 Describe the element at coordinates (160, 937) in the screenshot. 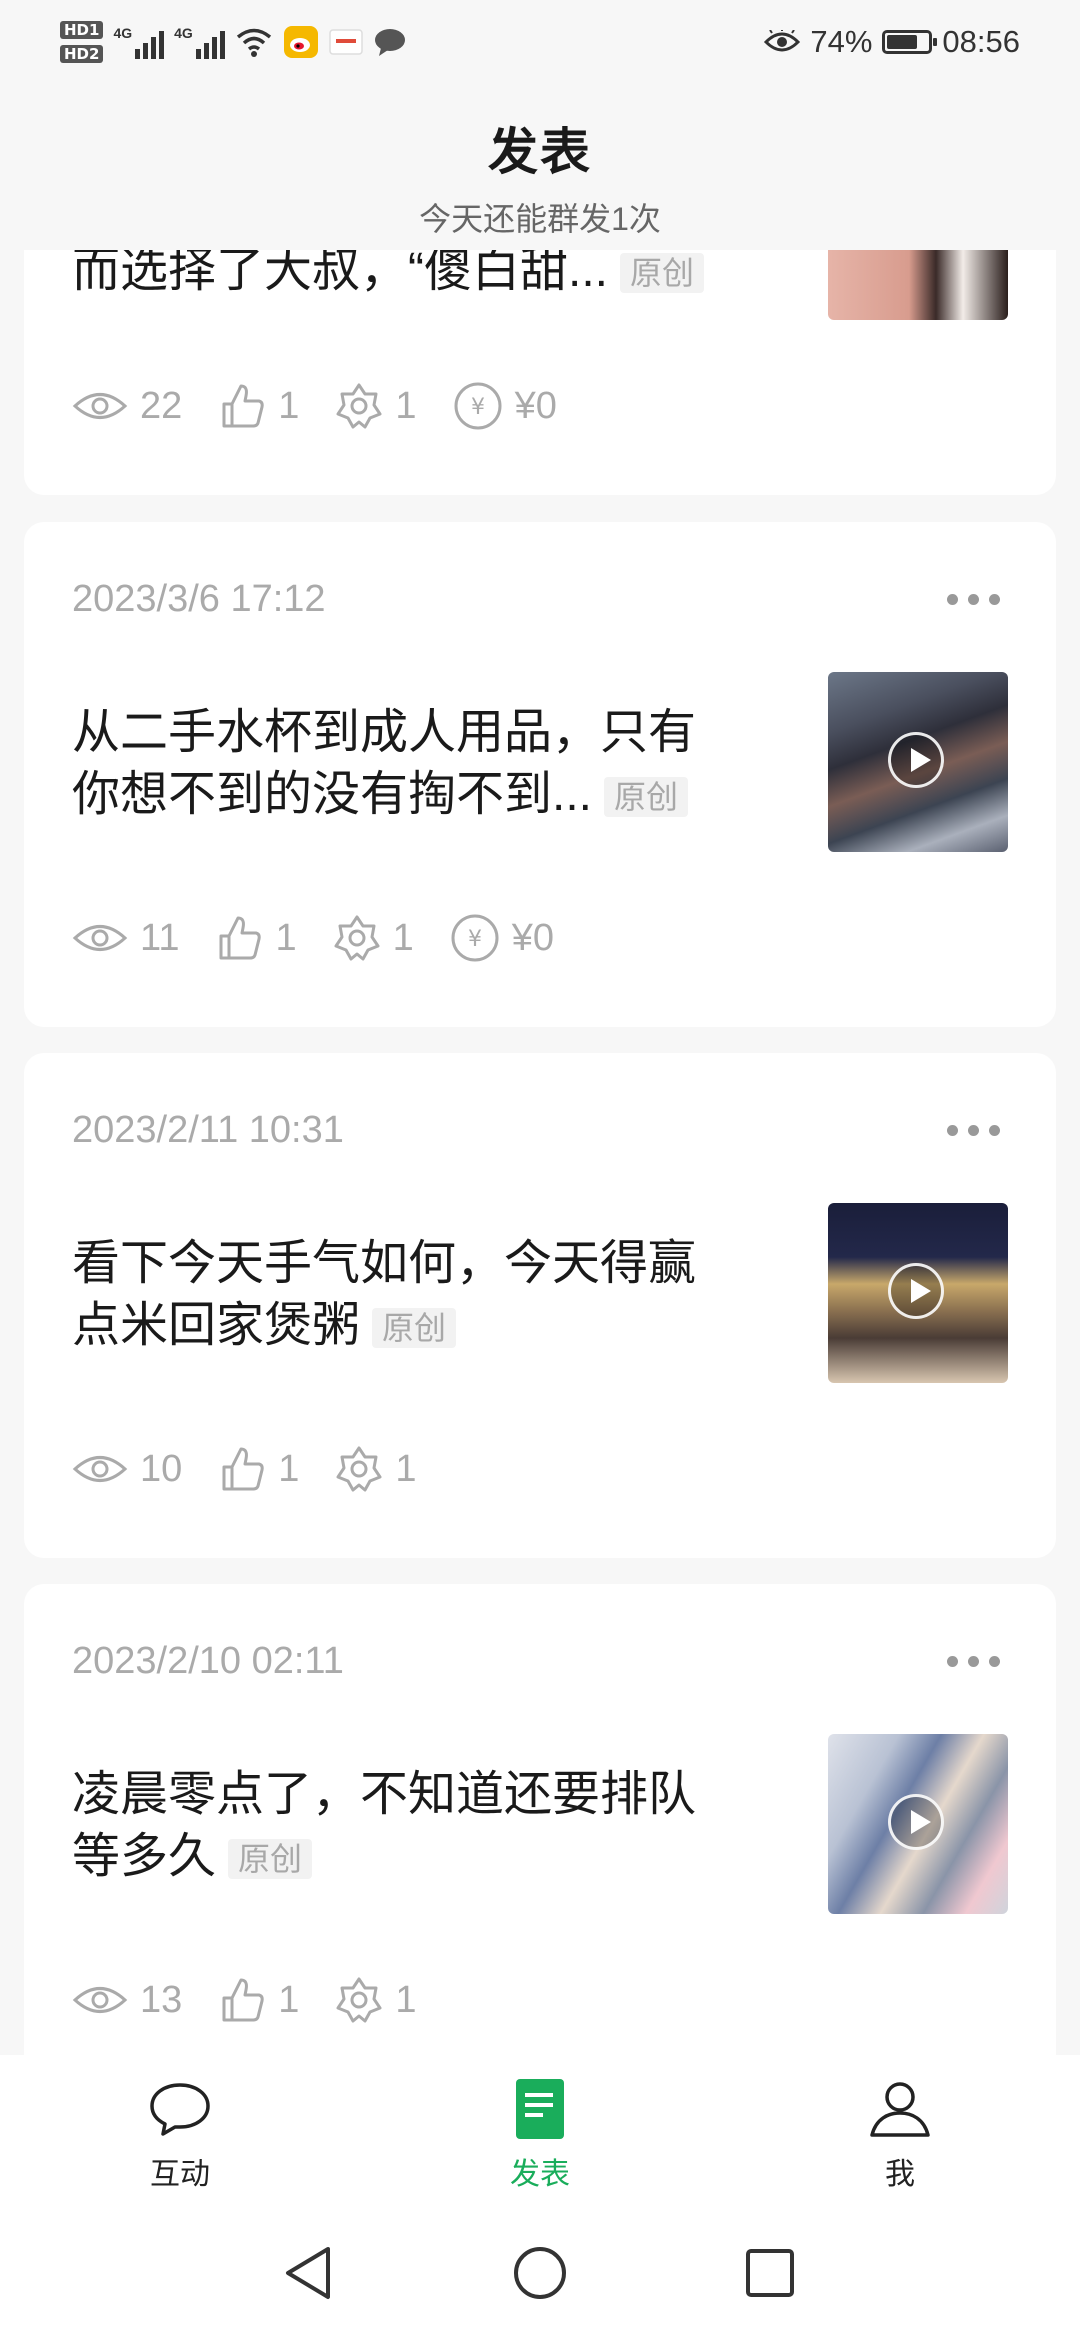

I see `views-count: 11` at that location.